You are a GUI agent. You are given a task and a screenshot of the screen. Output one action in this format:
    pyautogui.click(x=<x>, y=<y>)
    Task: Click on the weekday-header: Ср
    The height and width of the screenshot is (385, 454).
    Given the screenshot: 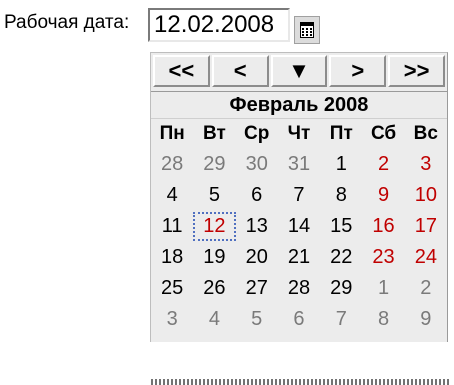 What is the action you would take?
    pyautogui.click(x=257, y=133)
    